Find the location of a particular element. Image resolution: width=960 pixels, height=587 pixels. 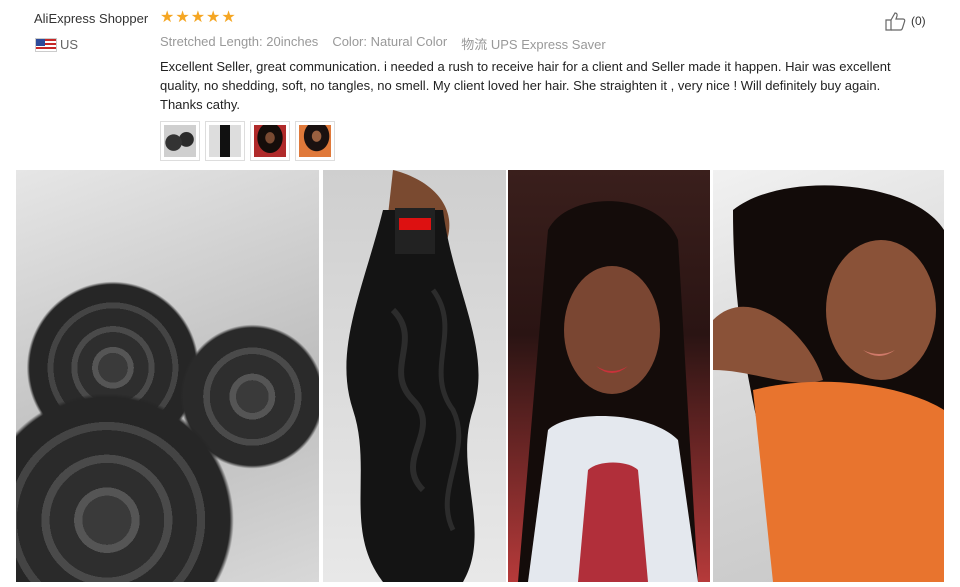

body-wave-bundle-illustration is located at coordinates (412, 376).